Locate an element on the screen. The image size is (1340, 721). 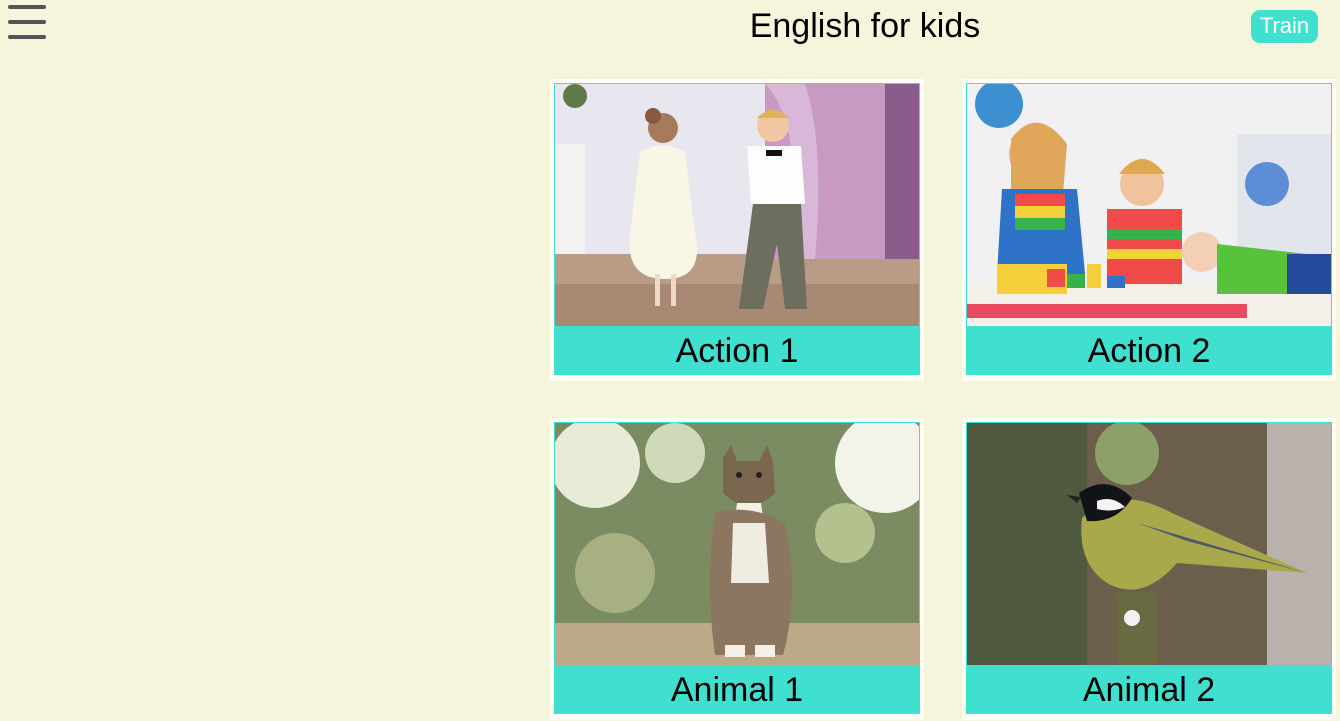
hamburger-menu-icon is located at coordinates (27, 22).